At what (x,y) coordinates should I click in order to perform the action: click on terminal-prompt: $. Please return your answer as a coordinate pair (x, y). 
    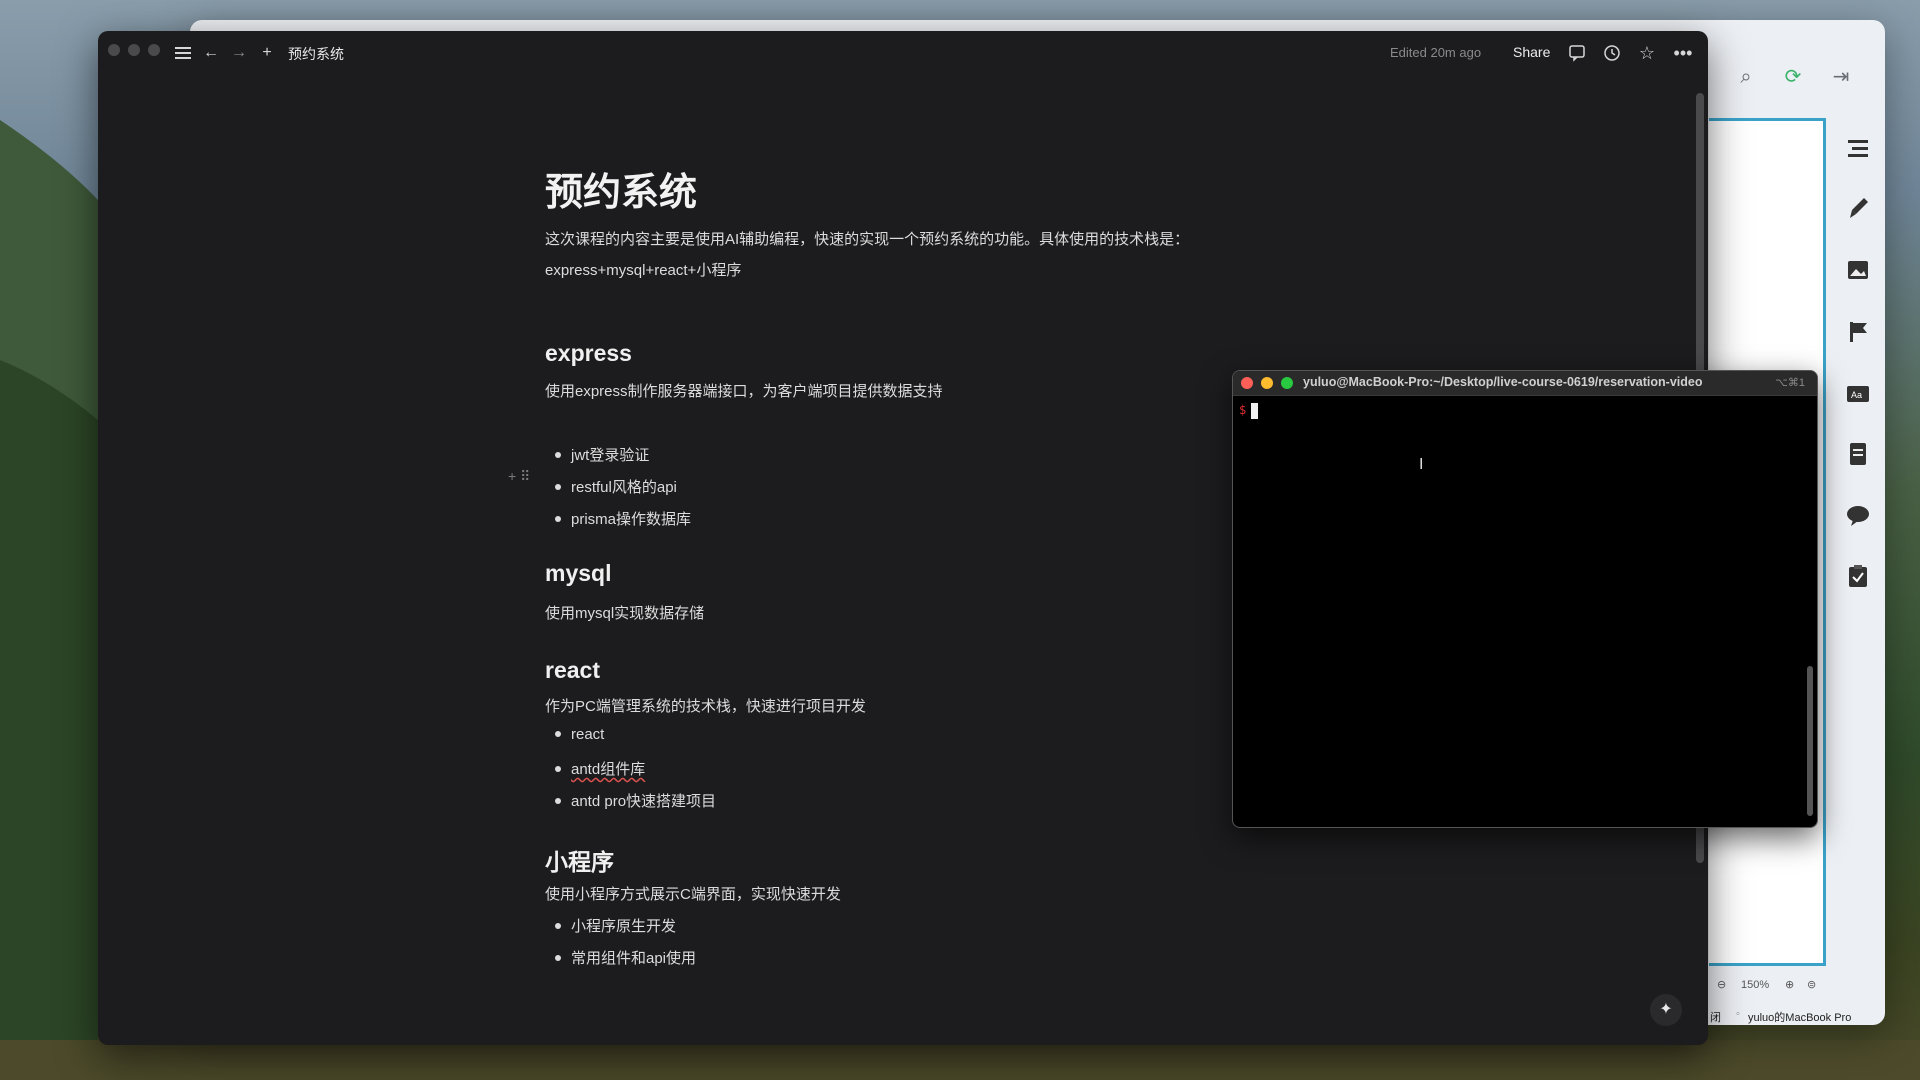
    Looking at the image, I should click on (1243, 410).